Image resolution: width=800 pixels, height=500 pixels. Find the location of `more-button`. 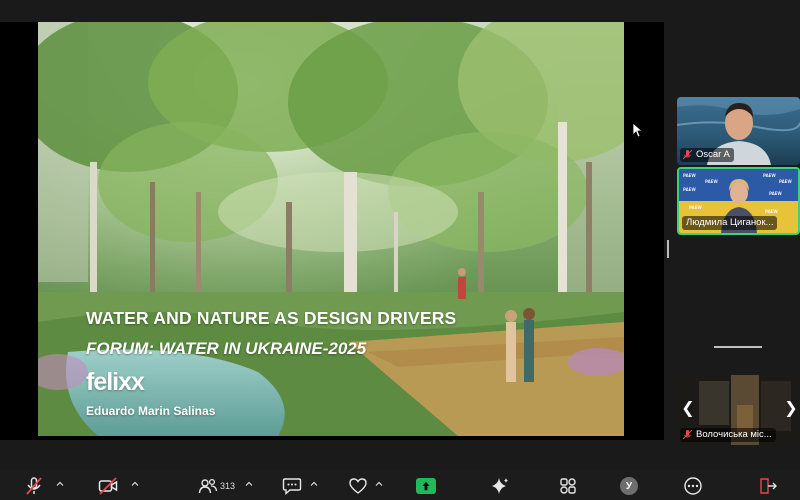

more-button is located at coordinates (693, 486).